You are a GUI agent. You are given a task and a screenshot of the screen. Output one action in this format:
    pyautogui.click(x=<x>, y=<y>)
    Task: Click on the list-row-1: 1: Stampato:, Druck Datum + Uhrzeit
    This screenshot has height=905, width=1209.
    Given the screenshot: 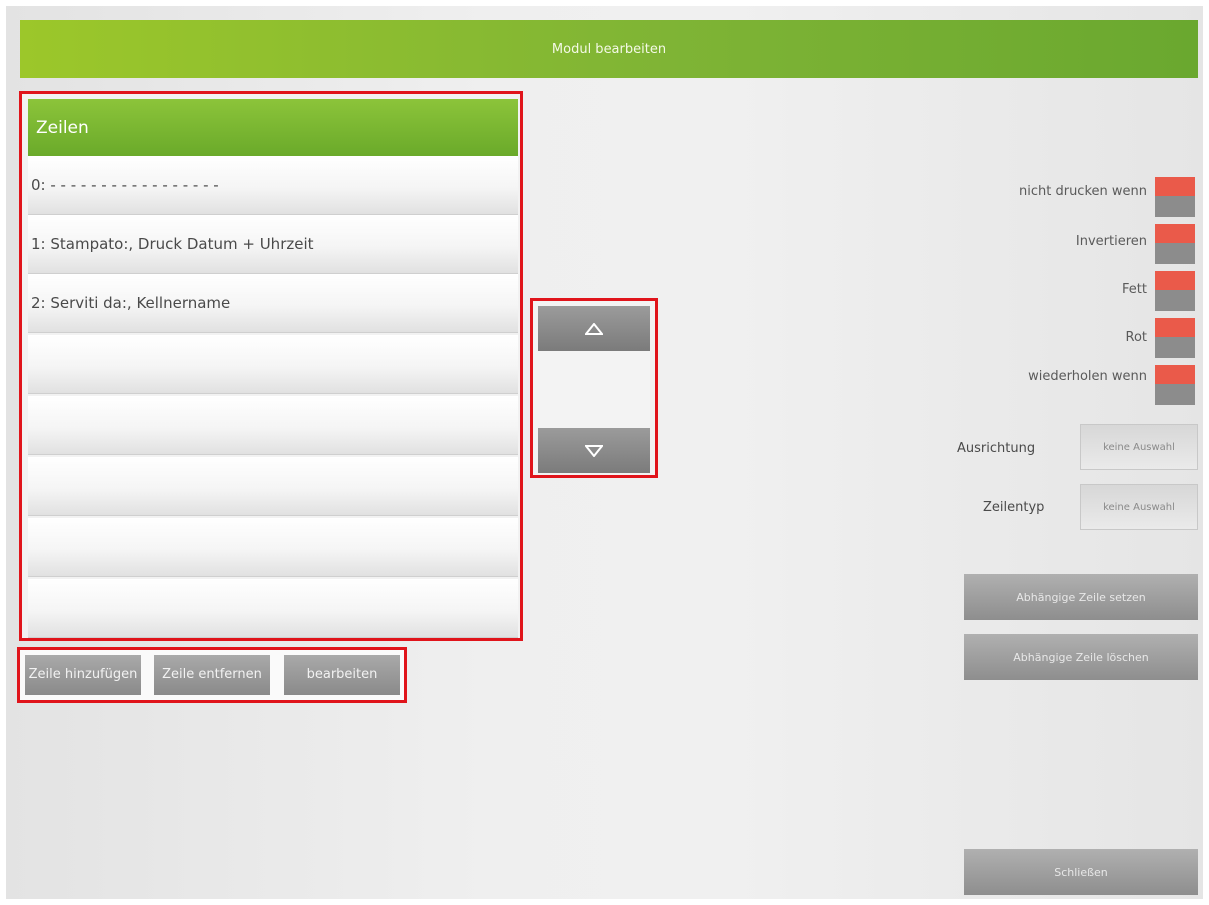 What is the action you would take?
    pyautogui.click(x=273, y=244)
    